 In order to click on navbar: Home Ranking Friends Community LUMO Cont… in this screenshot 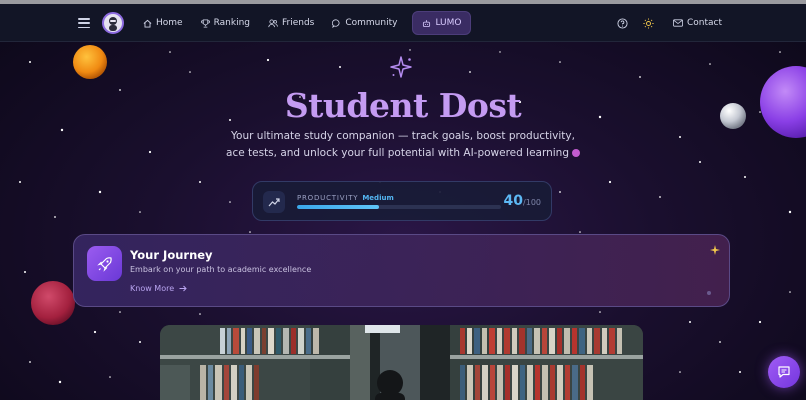, I will do `click(403, 23)`.